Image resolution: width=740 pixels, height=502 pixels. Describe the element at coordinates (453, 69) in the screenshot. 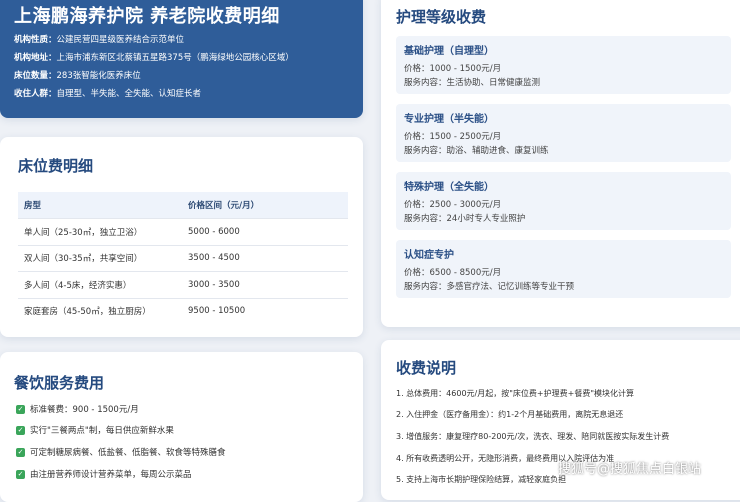

I see `level-price: 价格：1000 - 1500元/月` at that location.